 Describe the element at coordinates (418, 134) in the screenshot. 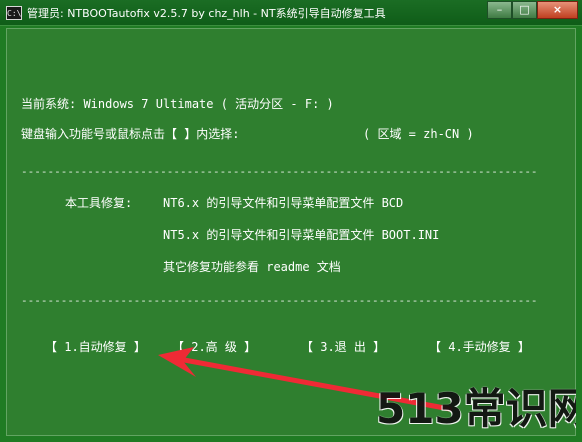

I see `region-text: ( 区域 = zh-CN )` at that location.